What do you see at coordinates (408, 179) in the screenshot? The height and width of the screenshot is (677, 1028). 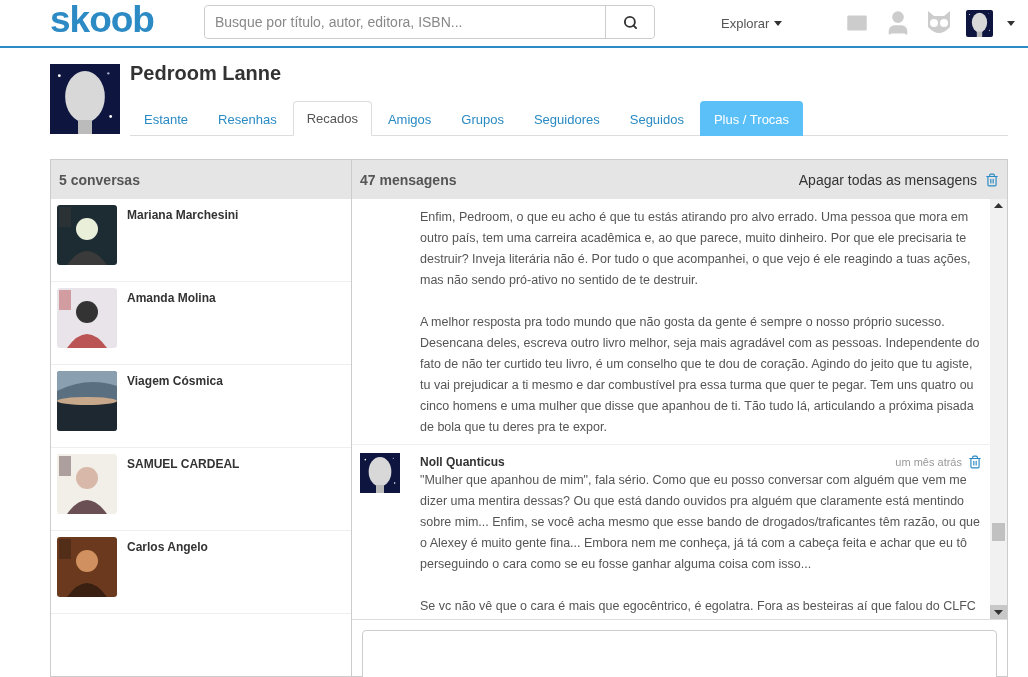 I see `message-count: 47 mensagens` at bounding box center [408, 179].